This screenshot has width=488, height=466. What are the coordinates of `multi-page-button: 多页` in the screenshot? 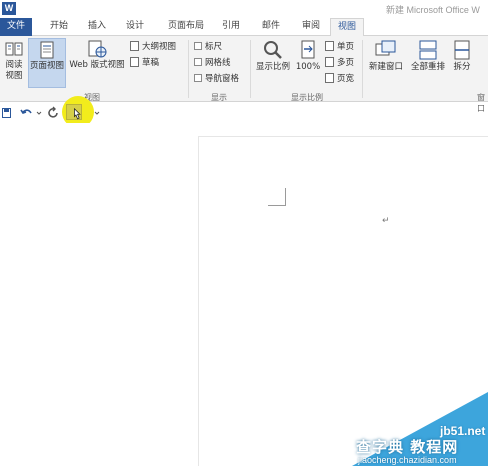 It's located at (339, 63).